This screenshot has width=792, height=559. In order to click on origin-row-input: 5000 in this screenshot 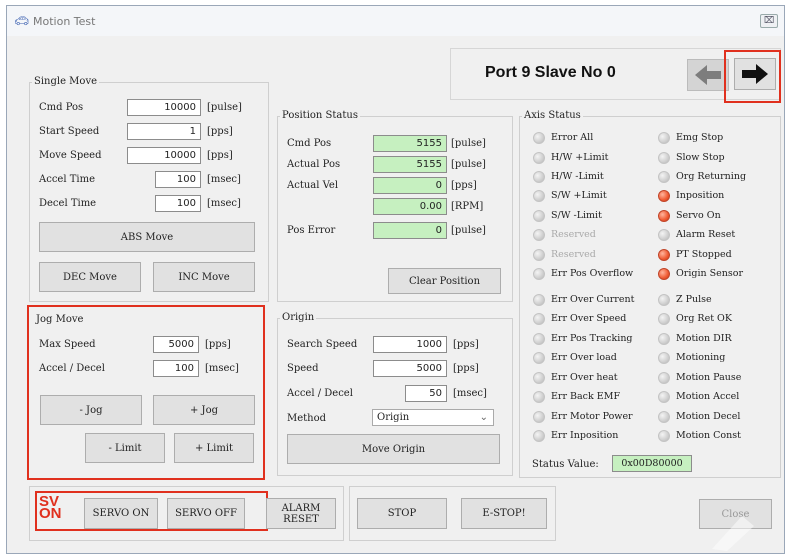, I will do `click(410, 368)`.